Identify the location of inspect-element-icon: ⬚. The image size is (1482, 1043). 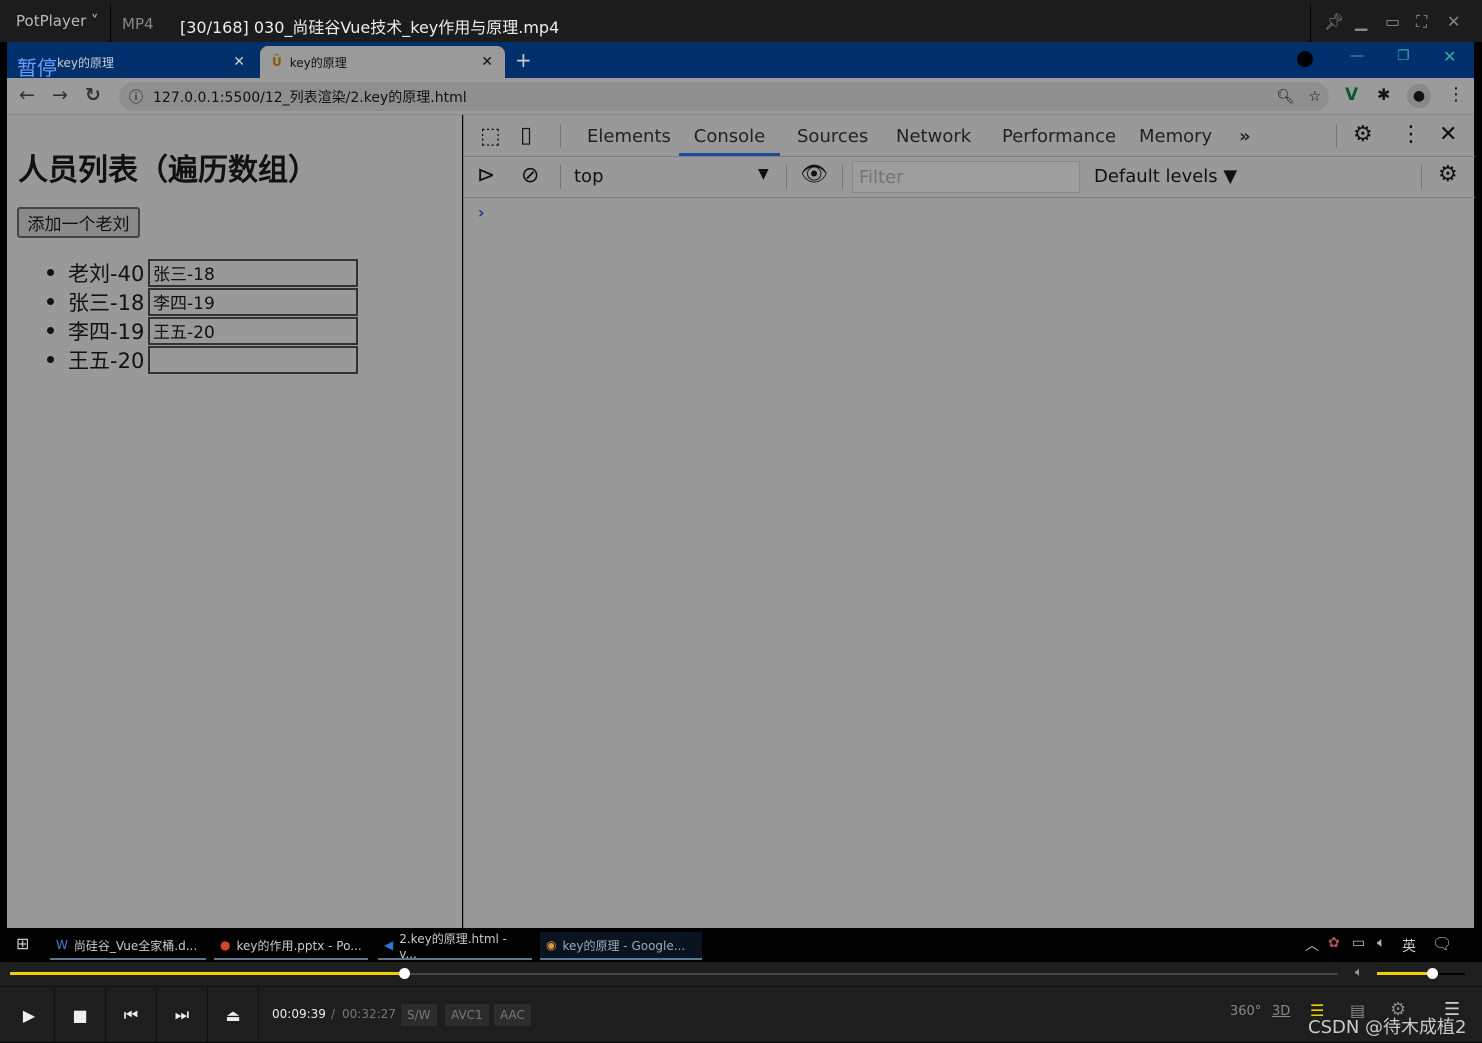
(490, 136).